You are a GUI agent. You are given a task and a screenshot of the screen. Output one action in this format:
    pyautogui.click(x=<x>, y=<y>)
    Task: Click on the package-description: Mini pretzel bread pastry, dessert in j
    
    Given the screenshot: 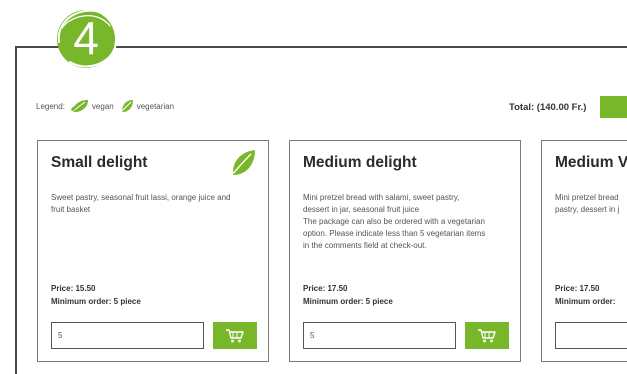 What is the action you would take?
    pyautogui.click(x=591, y=204)
    